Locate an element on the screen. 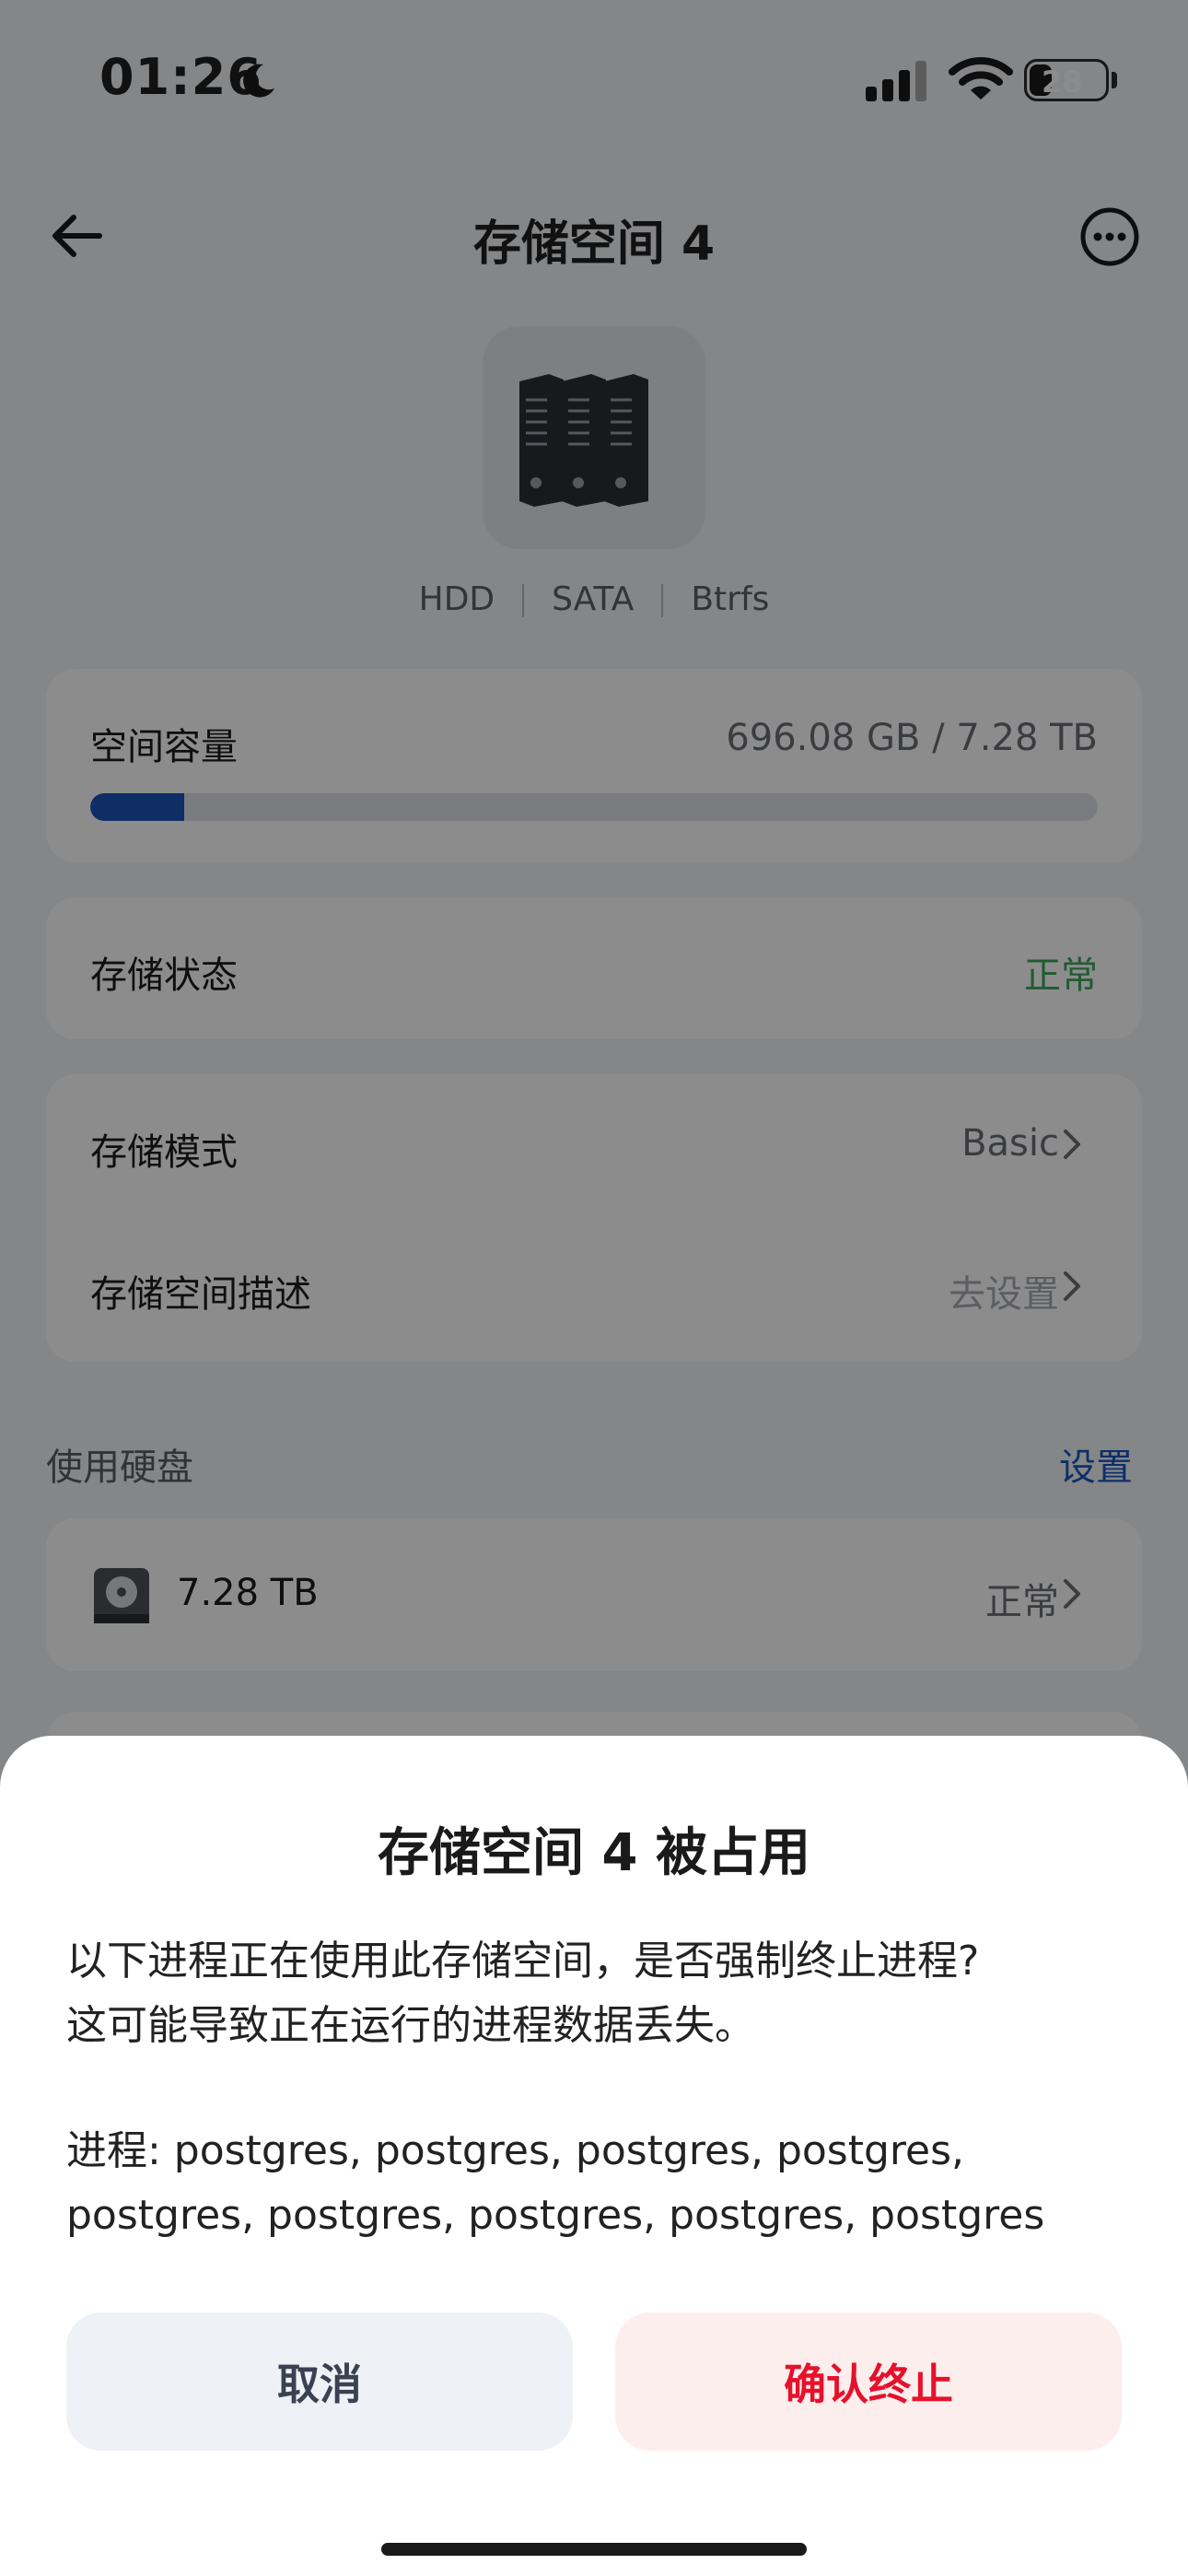 The width and height of the screenshot is (1188, 2576). dialog-message-line-1: 以下进程正在使用此存储空间，是否强制终止进程? is located at coordinates (523, 1961).